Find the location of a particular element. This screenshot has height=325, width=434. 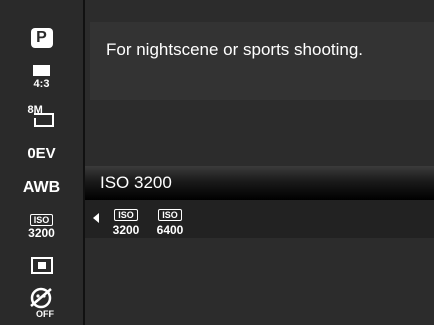

sidebar-item-white-balance: AWB is located at coordinates (41, 188).